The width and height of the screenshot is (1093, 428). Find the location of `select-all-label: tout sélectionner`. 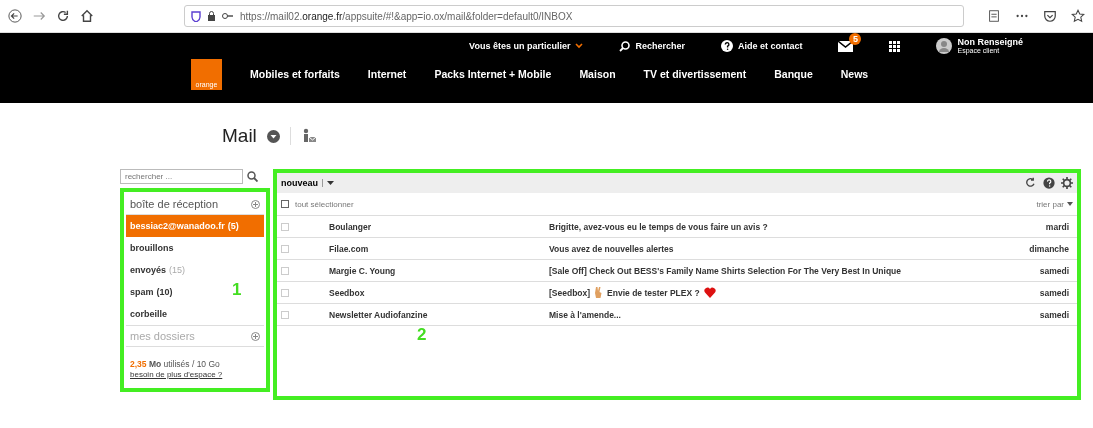

select-all-label: tout sélectionner is located at coordinates (324, 204).